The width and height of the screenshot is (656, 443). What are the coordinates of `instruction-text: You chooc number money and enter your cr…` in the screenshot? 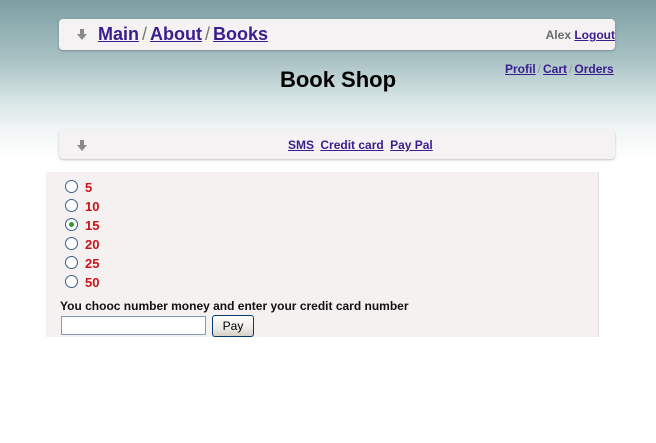 It's located at (234, 306).